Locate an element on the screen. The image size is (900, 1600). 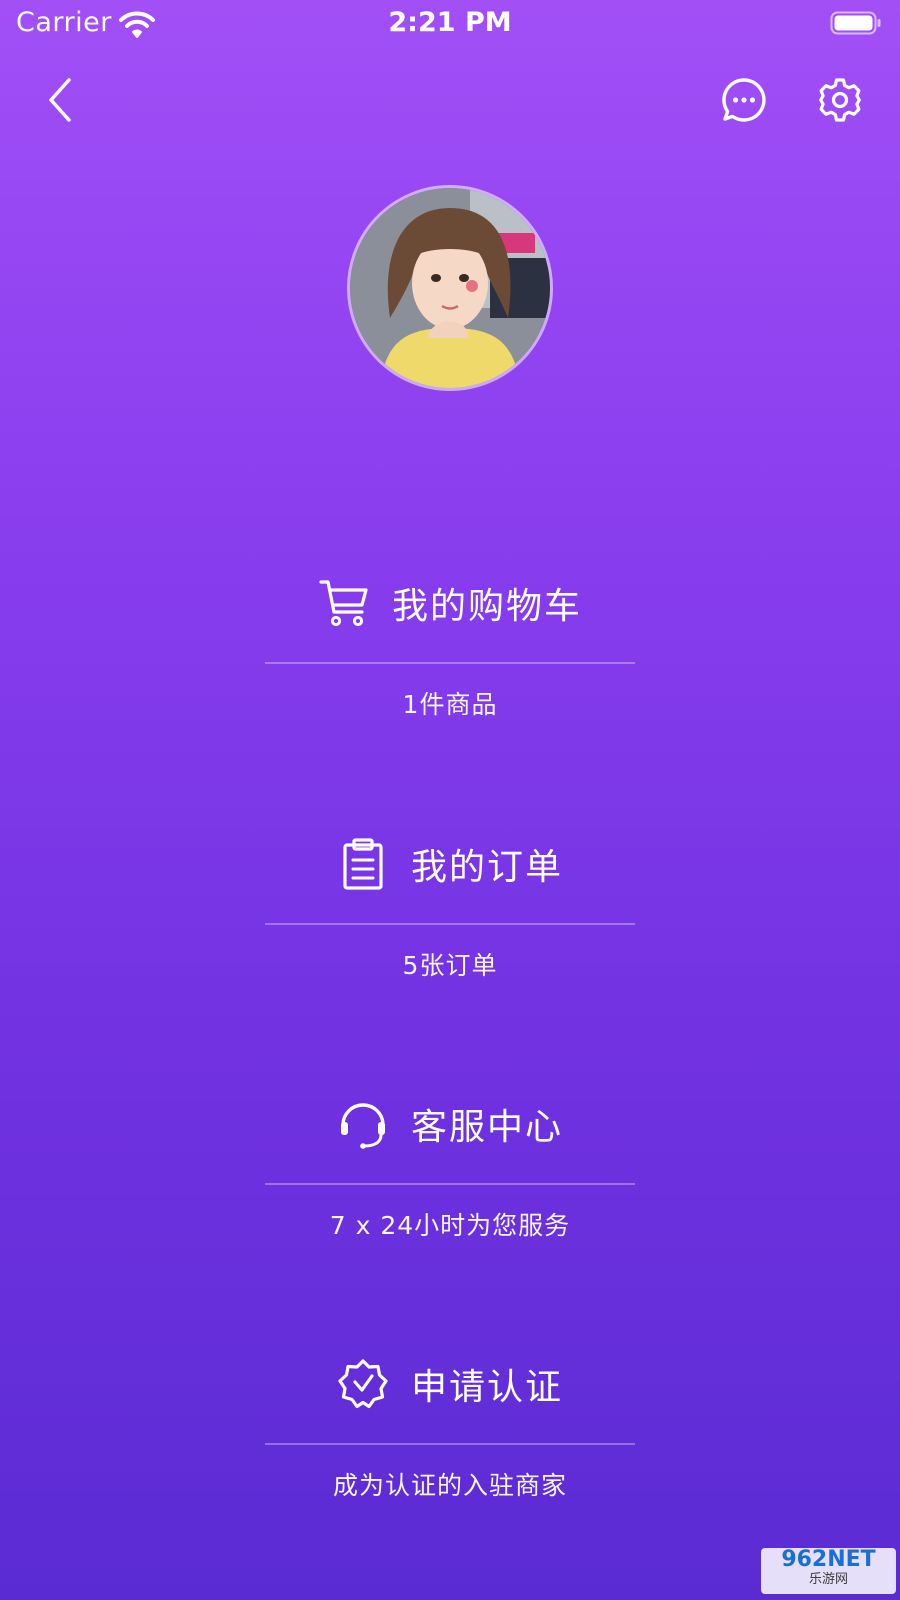
verified-badge-icon is located at coordinates (363, 1384).